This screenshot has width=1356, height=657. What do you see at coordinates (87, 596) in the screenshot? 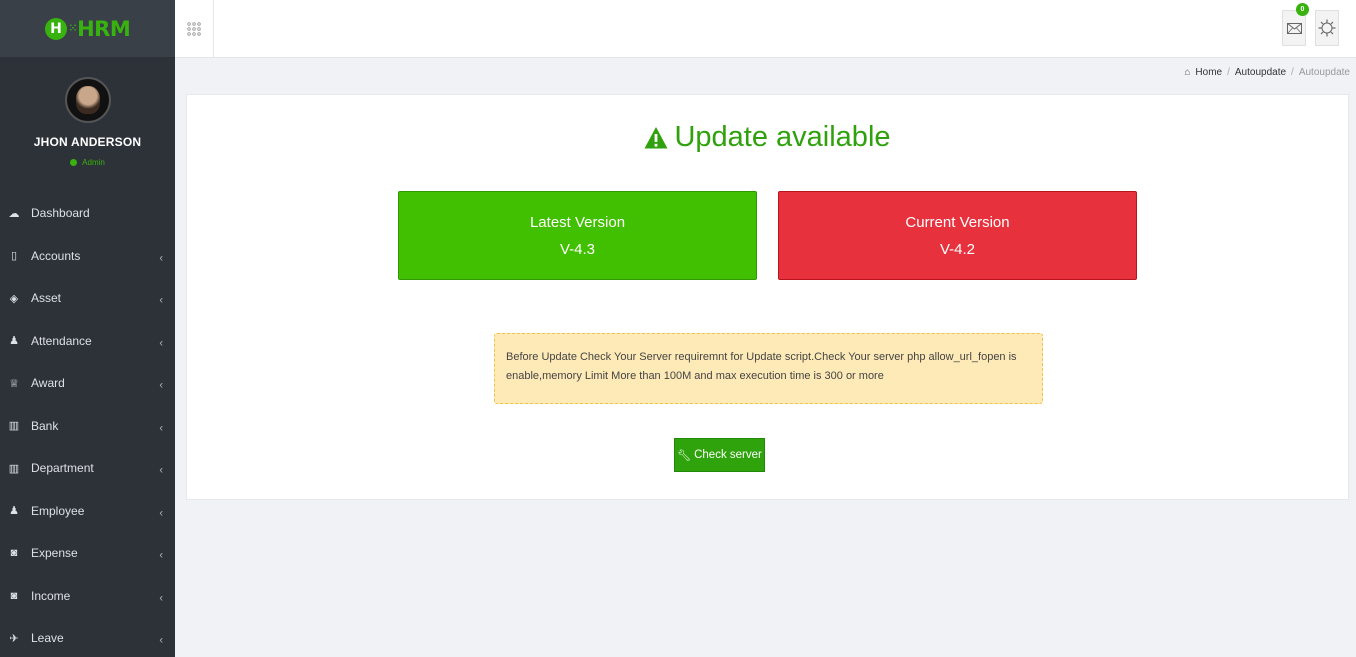
I see `sidebar-item-income: ◙ Income ‹` at bounding box center [87, 596].